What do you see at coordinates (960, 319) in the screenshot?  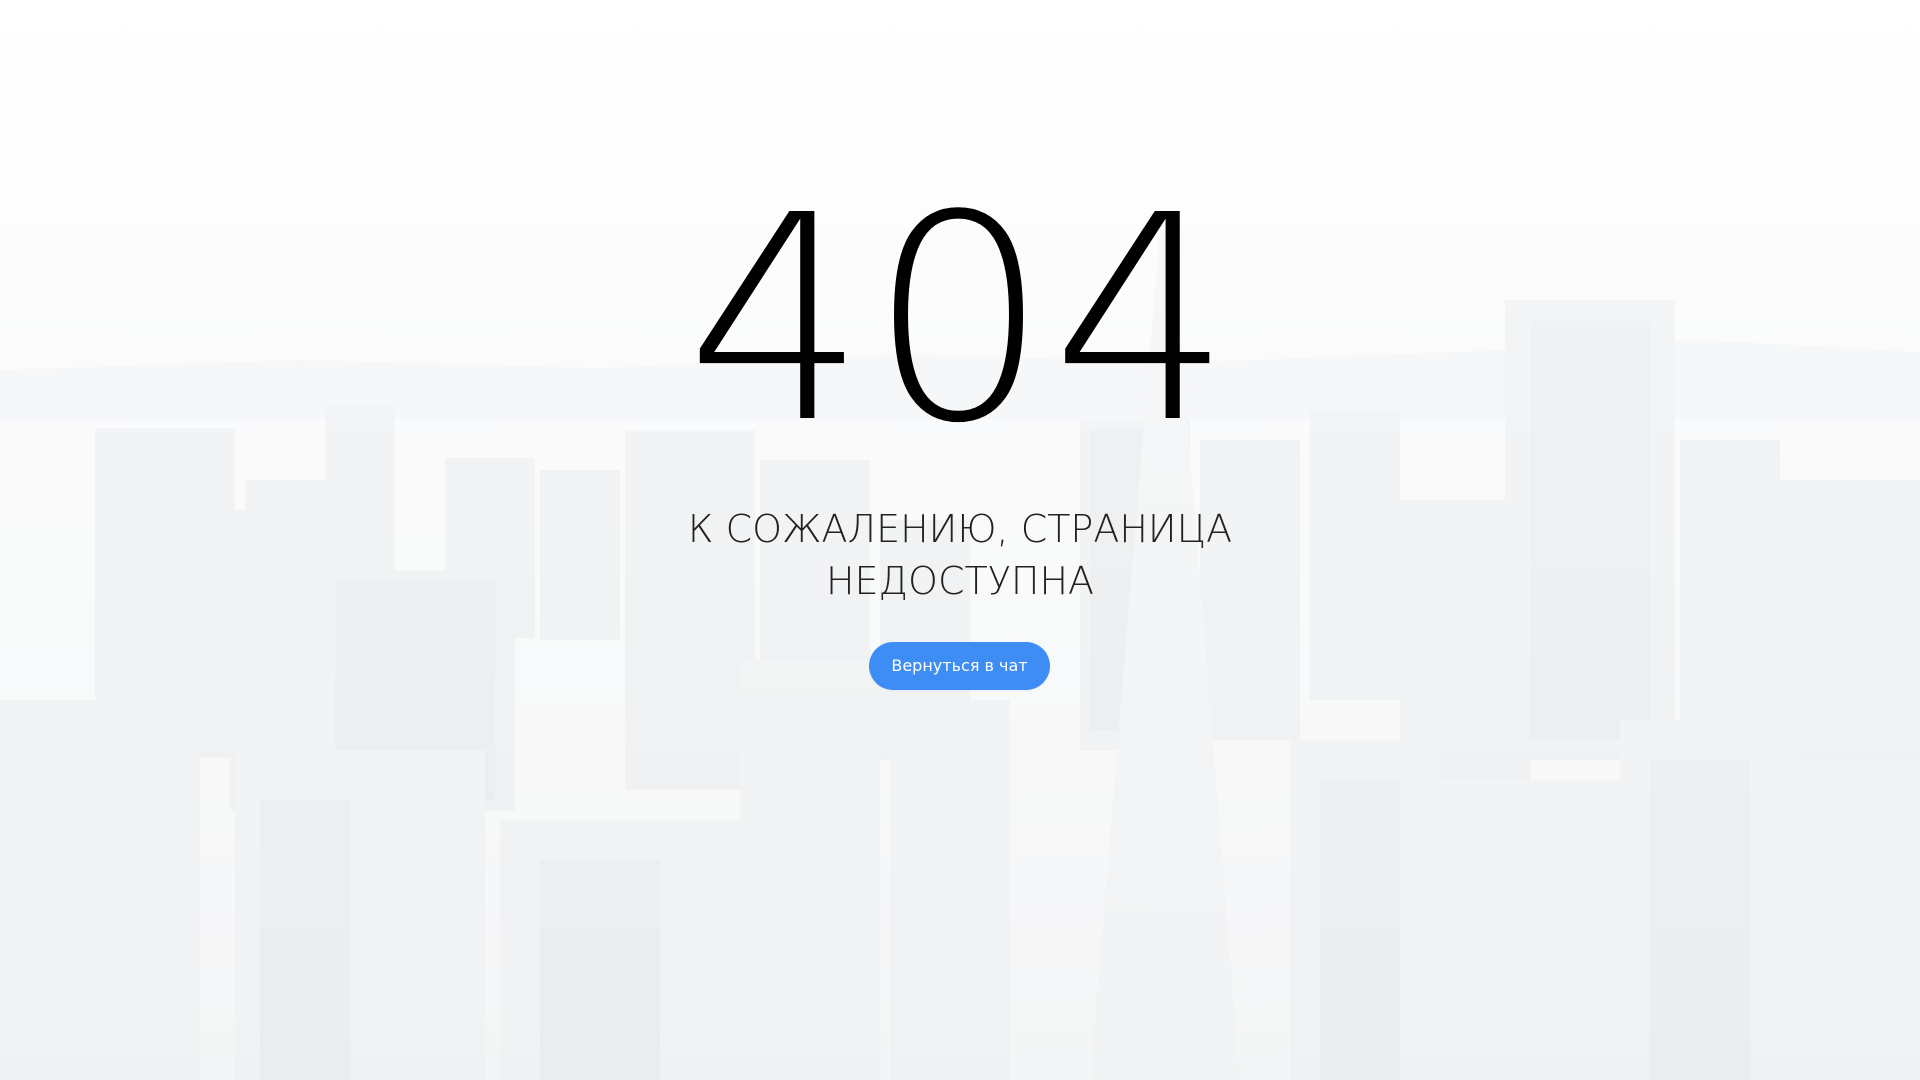 I see `error-code: 404` at bounding box center [960, 319].